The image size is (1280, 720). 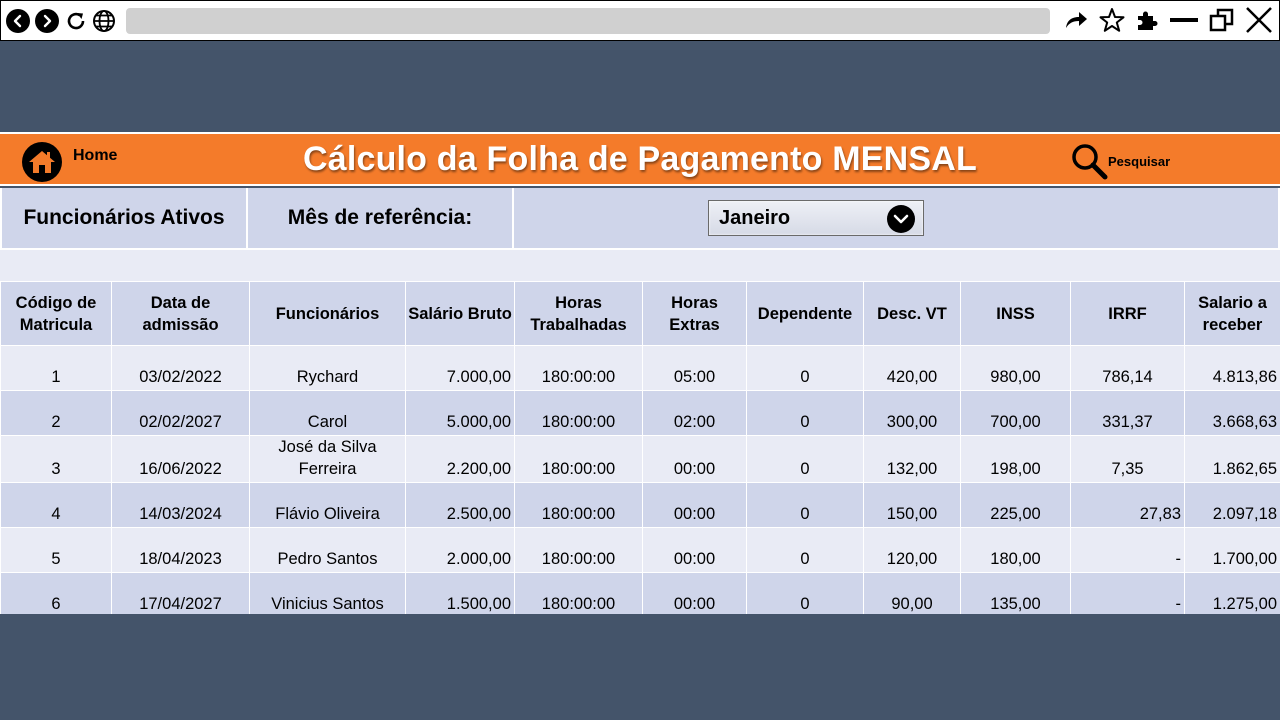 I want to click on cell-net-salary: 3.668,63, so click(x=1232, y=413).